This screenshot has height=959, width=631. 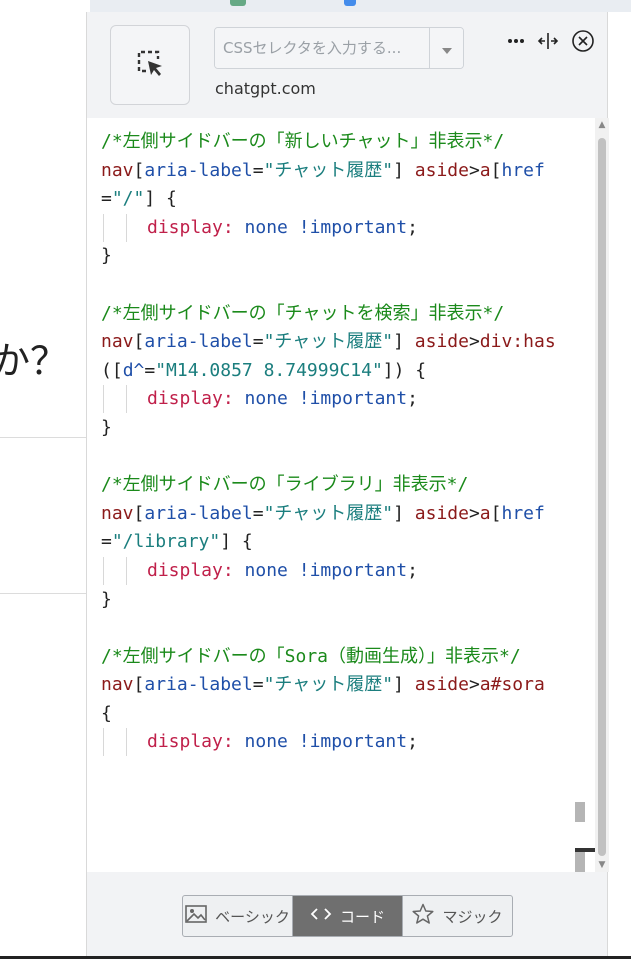 I want to click on code-scrollbar: ▲ ▼, so click(x=602, y=495).